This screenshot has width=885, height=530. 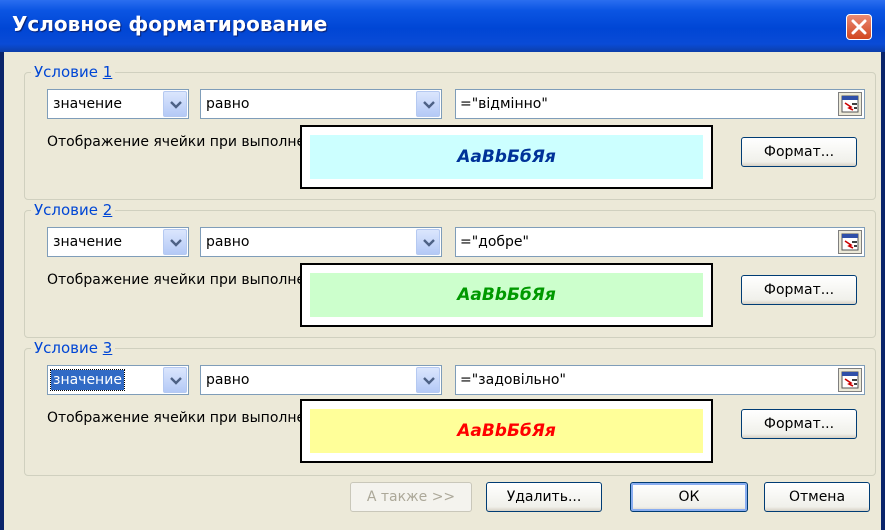 I want to click on condition-3-preview-swatch: АаВbБбЯя, so click(x=506, y=431).